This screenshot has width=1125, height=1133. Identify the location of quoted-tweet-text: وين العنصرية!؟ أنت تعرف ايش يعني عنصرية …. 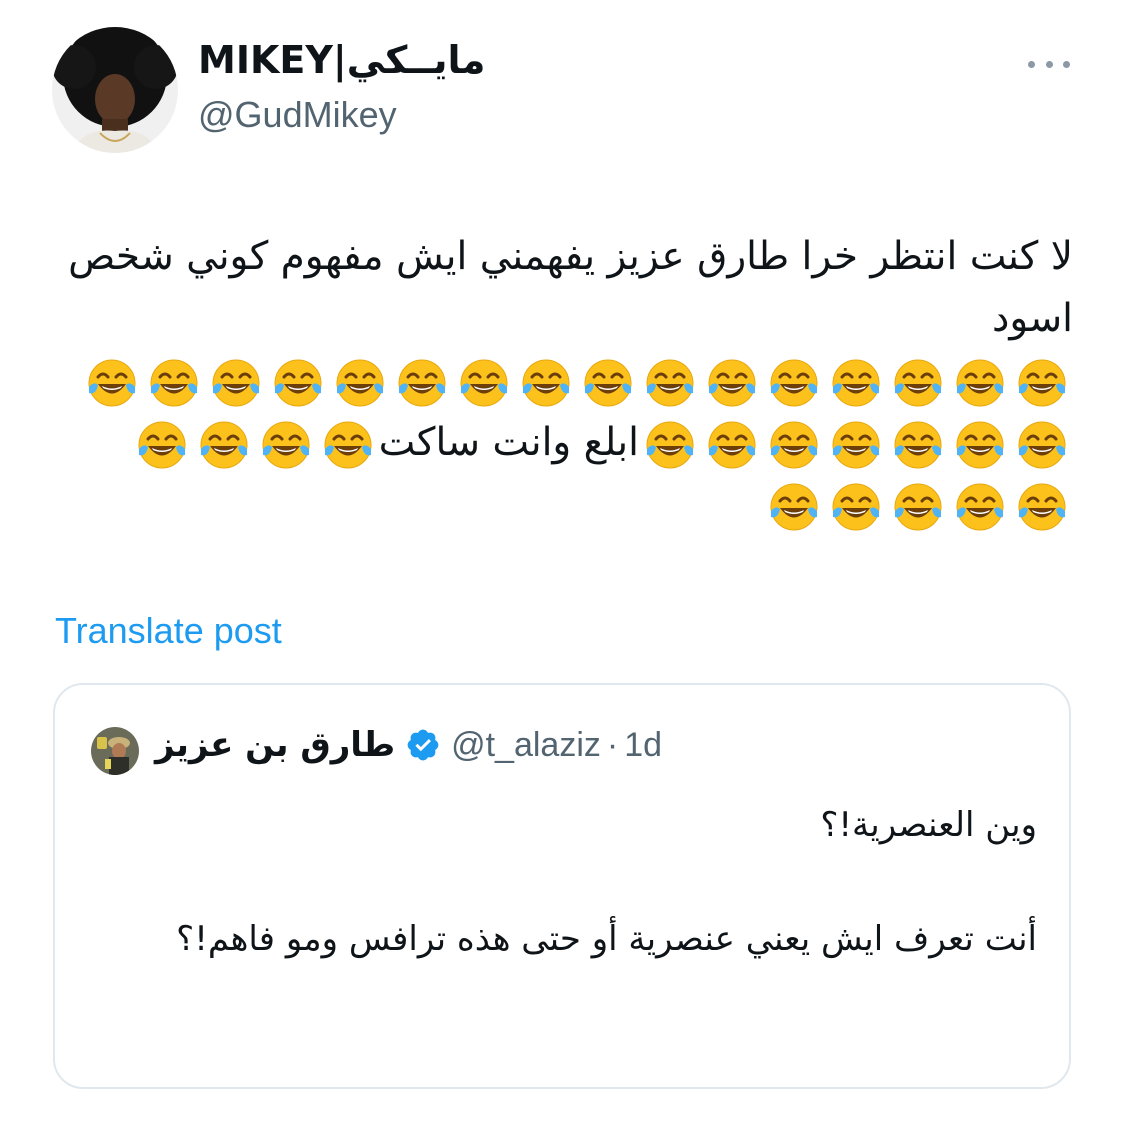
(564, 882).